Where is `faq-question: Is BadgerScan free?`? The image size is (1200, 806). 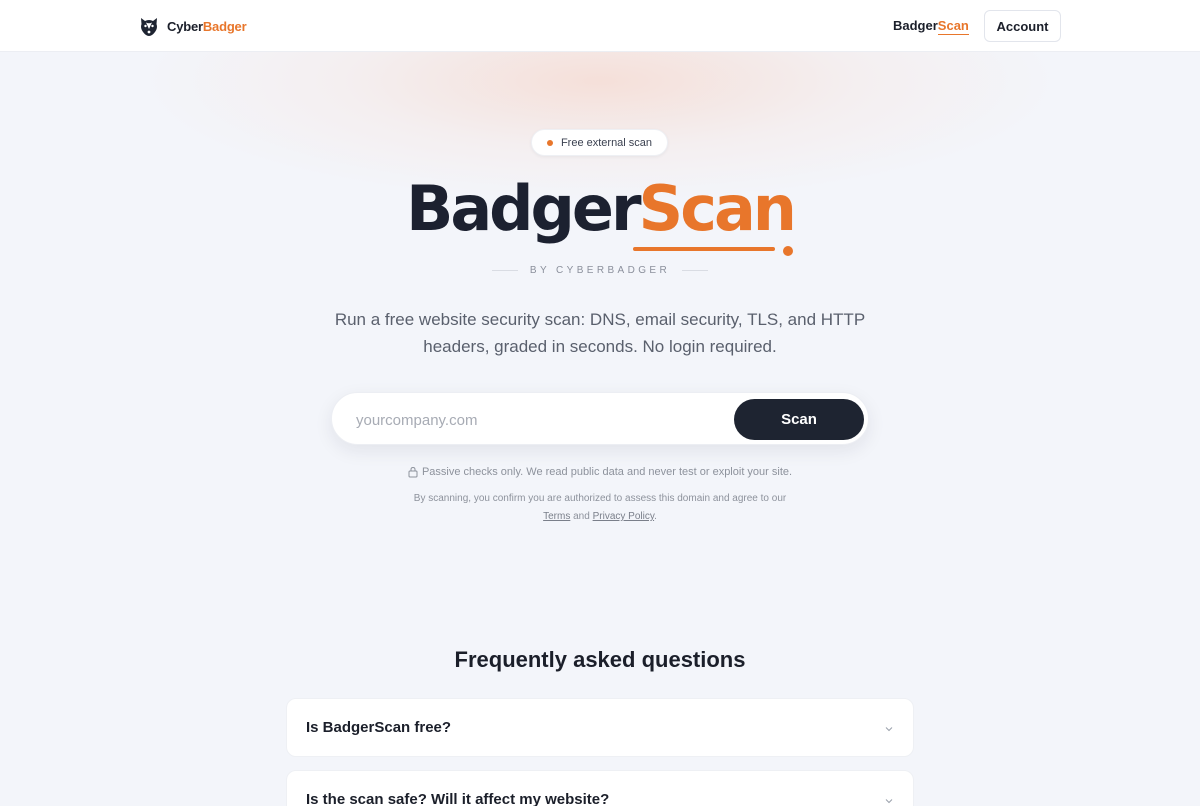 faq-question: Is BadgerScan free? is located at coordinates (379, 727).